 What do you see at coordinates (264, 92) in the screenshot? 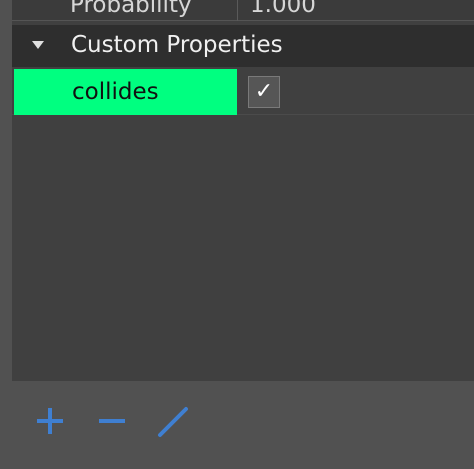
I see `collides-checkbox: ✓` at bounding box center [264, 92].